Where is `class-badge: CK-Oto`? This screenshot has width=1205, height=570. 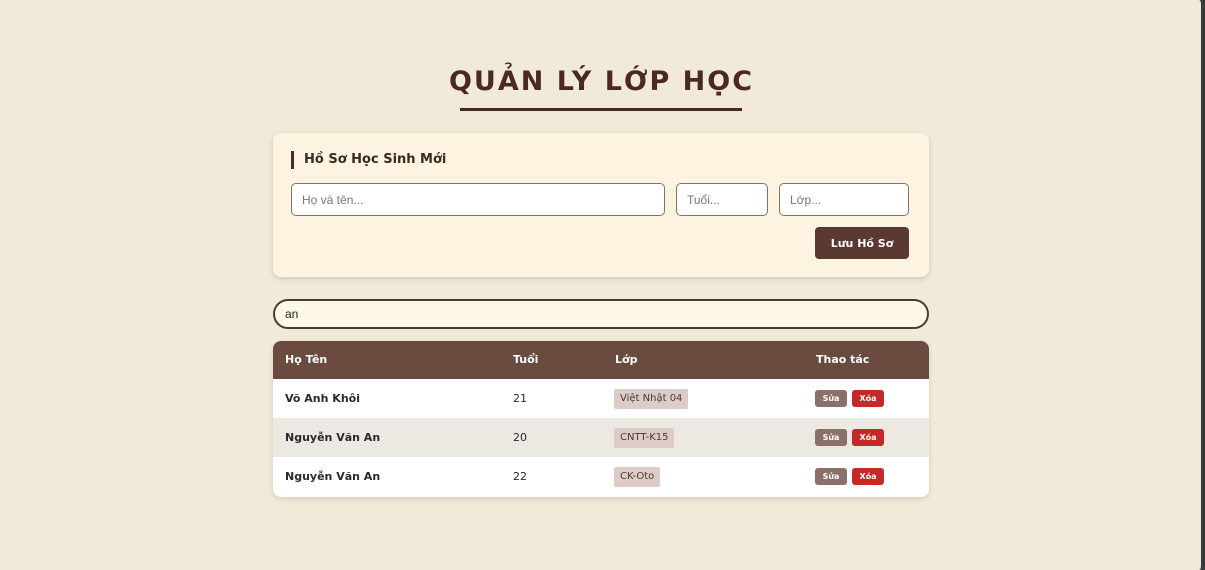 class-badge: CK-Oto is located at coordinates (637, 477).